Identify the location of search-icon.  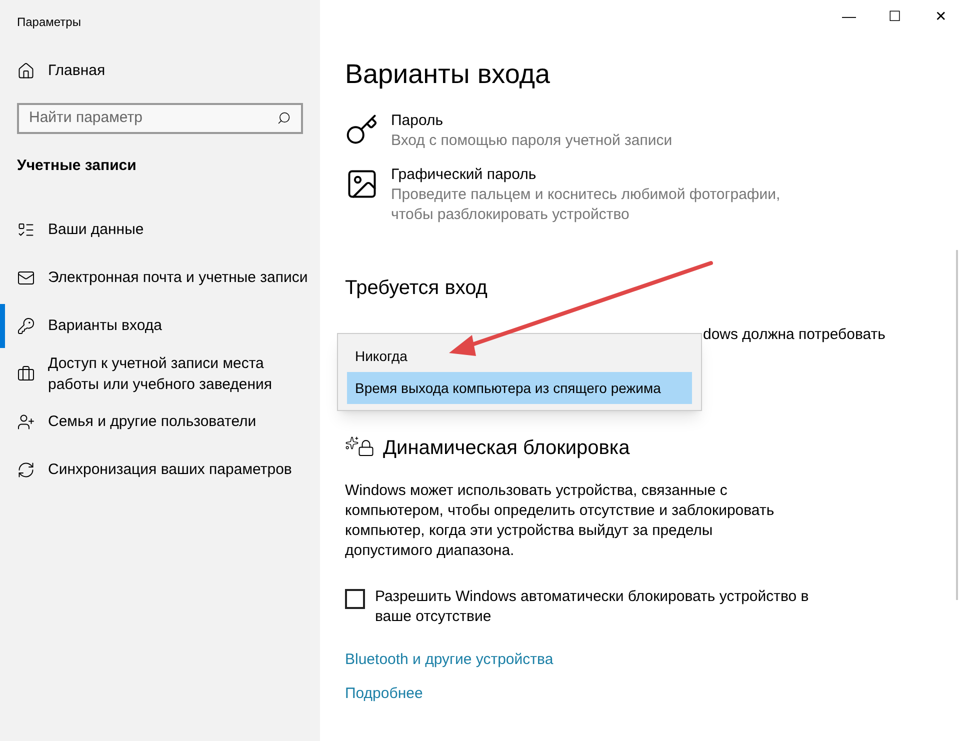
(284, 118).